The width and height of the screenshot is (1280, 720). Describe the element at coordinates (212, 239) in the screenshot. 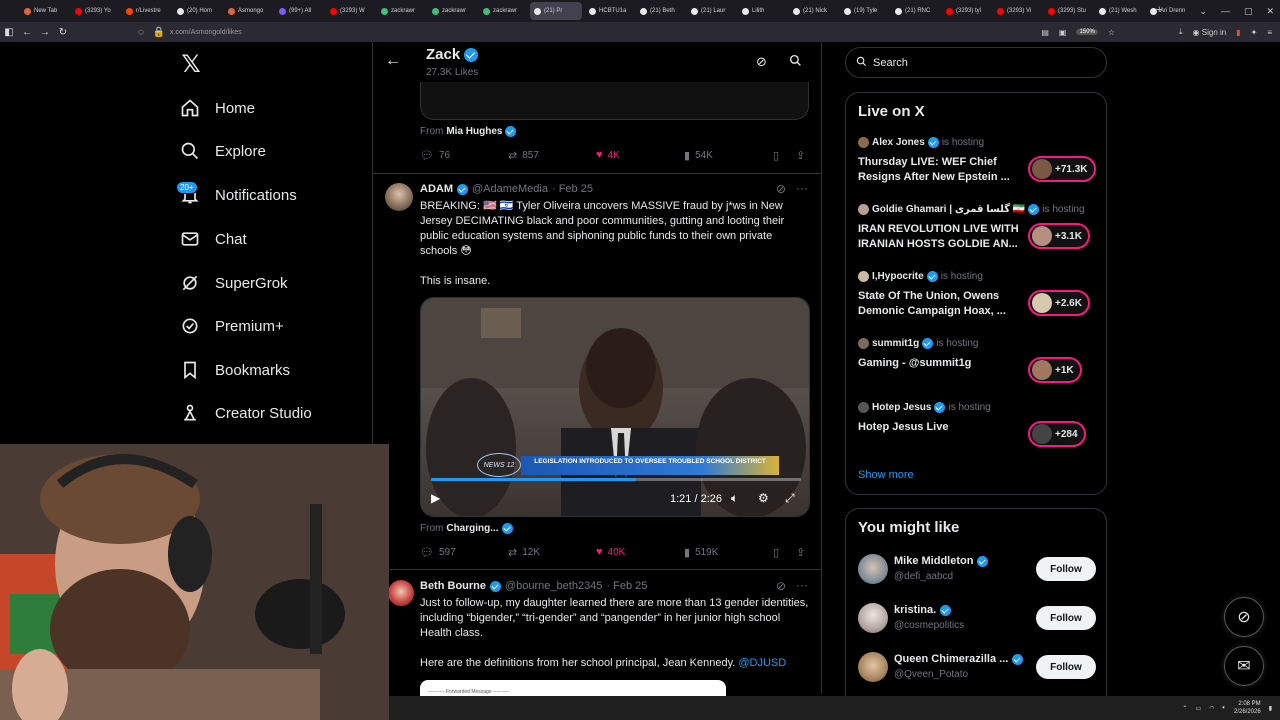

I see `nav-item-chat: Chat` at that location.